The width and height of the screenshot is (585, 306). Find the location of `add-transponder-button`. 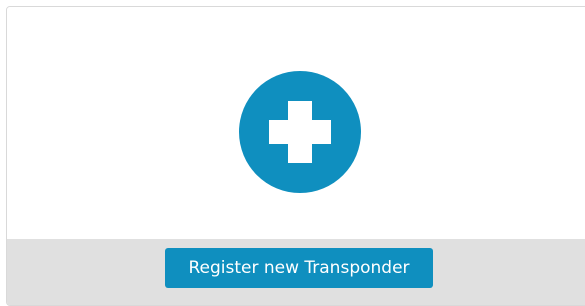

add-transponder-button is located at coordinates (300, 132).